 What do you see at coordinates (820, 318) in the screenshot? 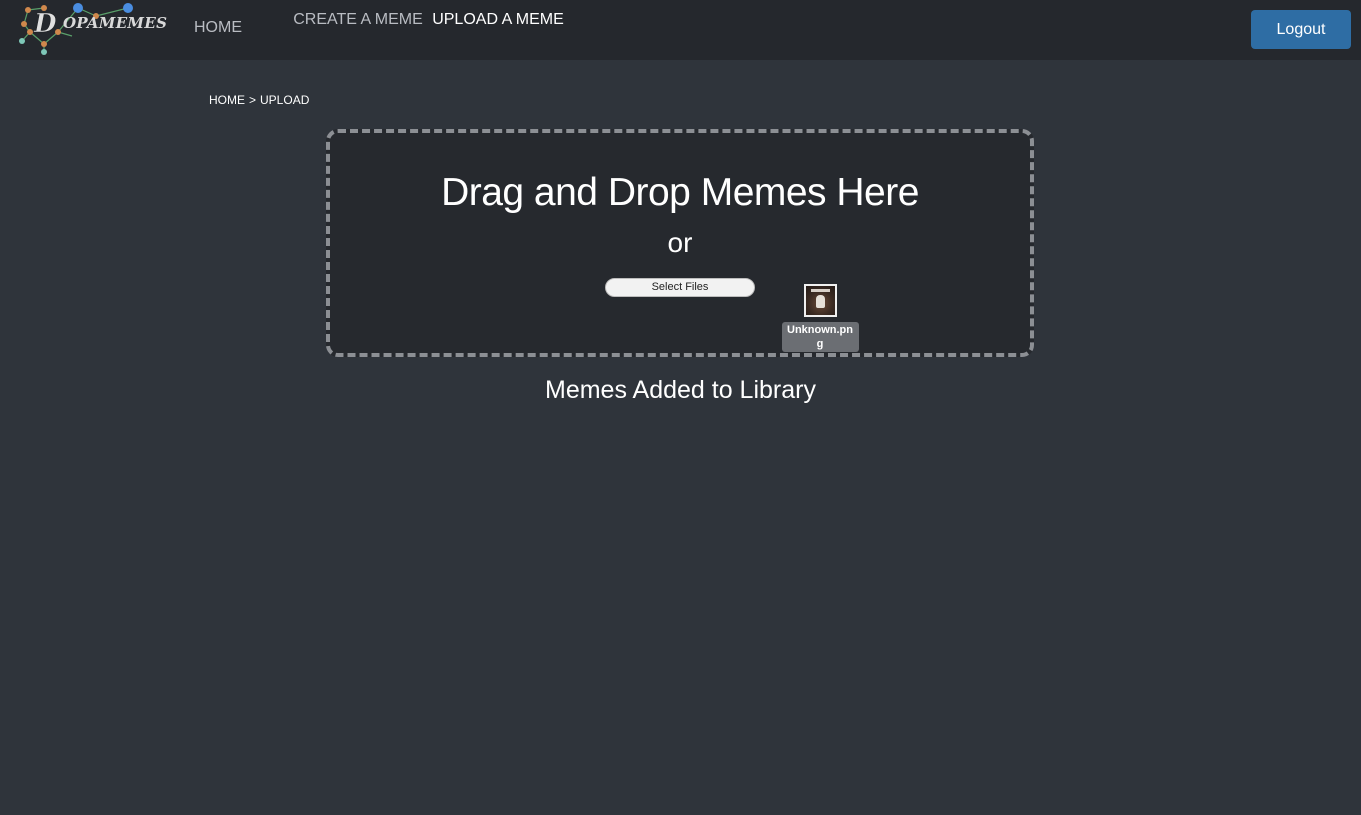
I see `dragged-file: Unknown.png` at bounding box center [820, 318].